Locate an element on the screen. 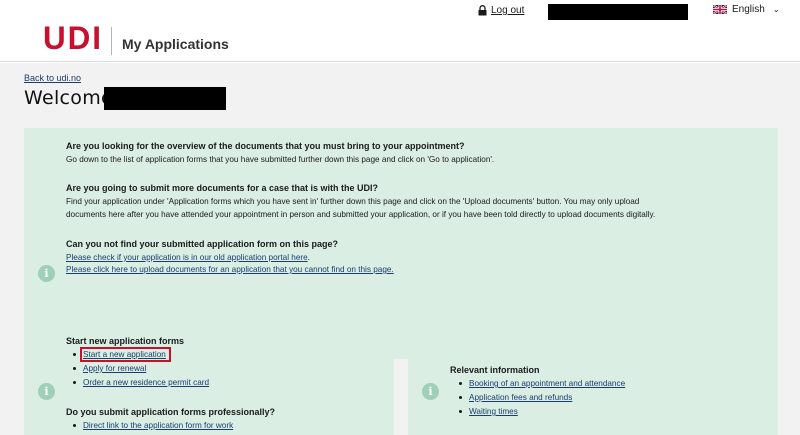 Image resolution: width=800 pixels, height=435 pixels. fees-refunds-link: Application fees and refunds is located at coordinates (520, 397).